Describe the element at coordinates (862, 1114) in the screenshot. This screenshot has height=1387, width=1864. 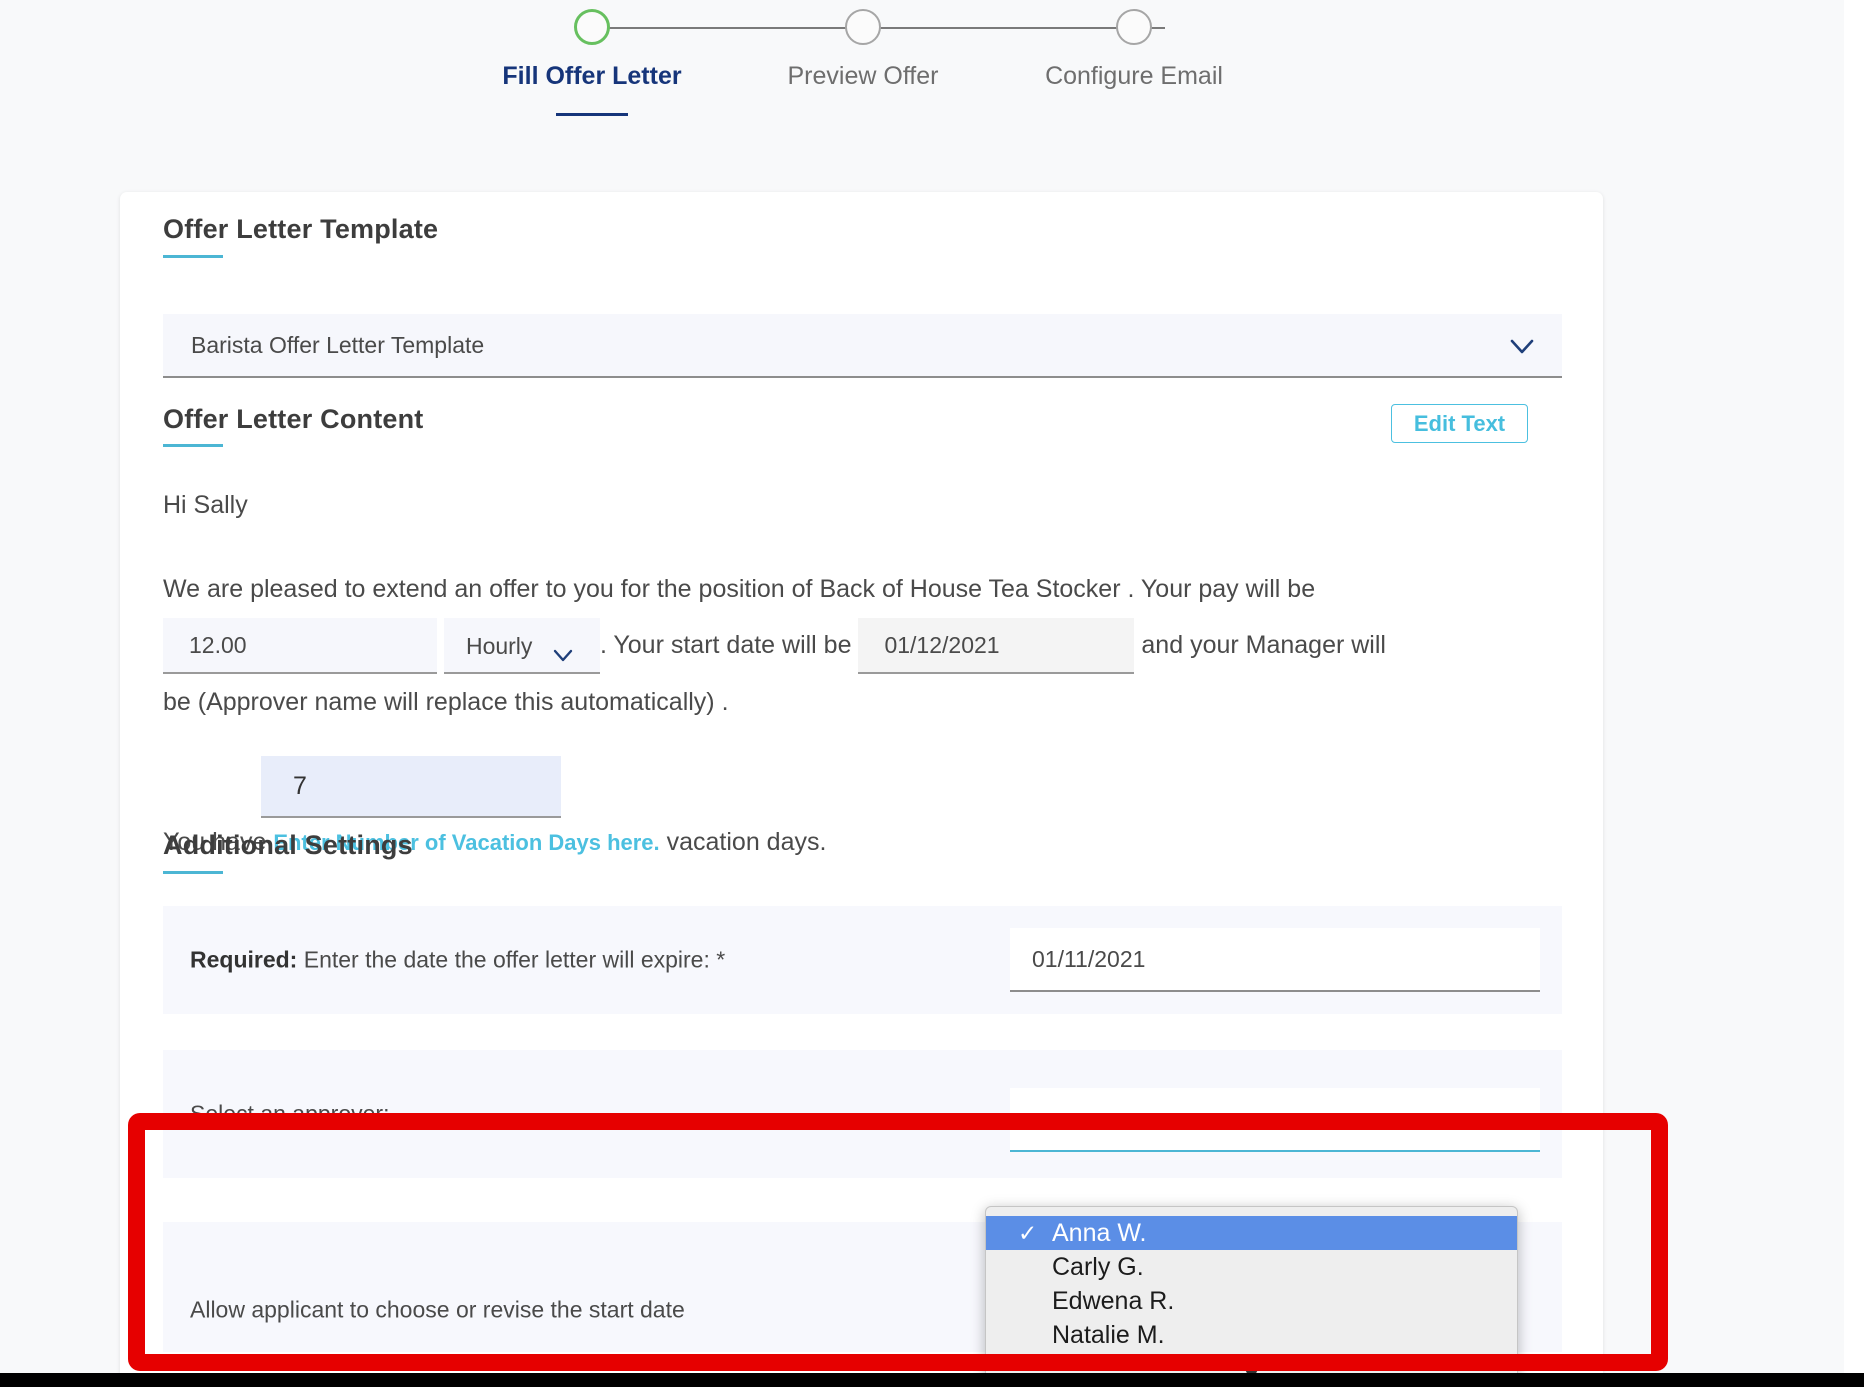
I see `select-approver-row: Select an approver:` at that location.